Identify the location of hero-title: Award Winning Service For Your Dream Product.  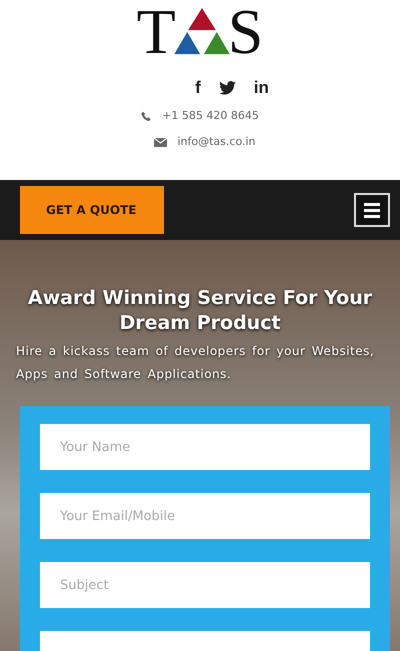
(200, 311).